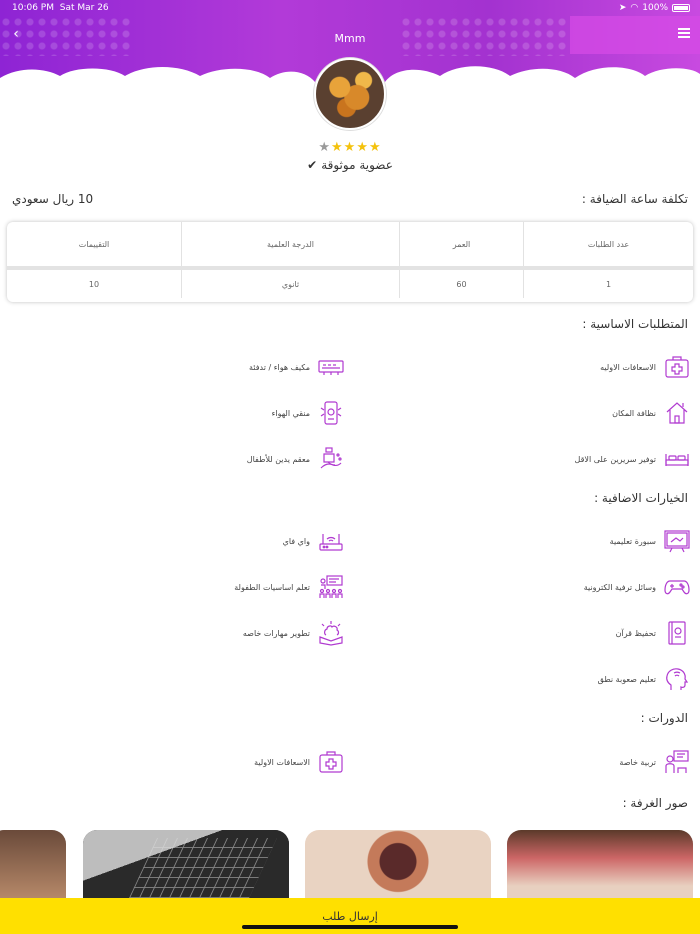 The width and height of the screenshot is (700, 934). Describe the element at coordinates (461, 284) in the screenshot. I see `table-cell: 60` at that location.